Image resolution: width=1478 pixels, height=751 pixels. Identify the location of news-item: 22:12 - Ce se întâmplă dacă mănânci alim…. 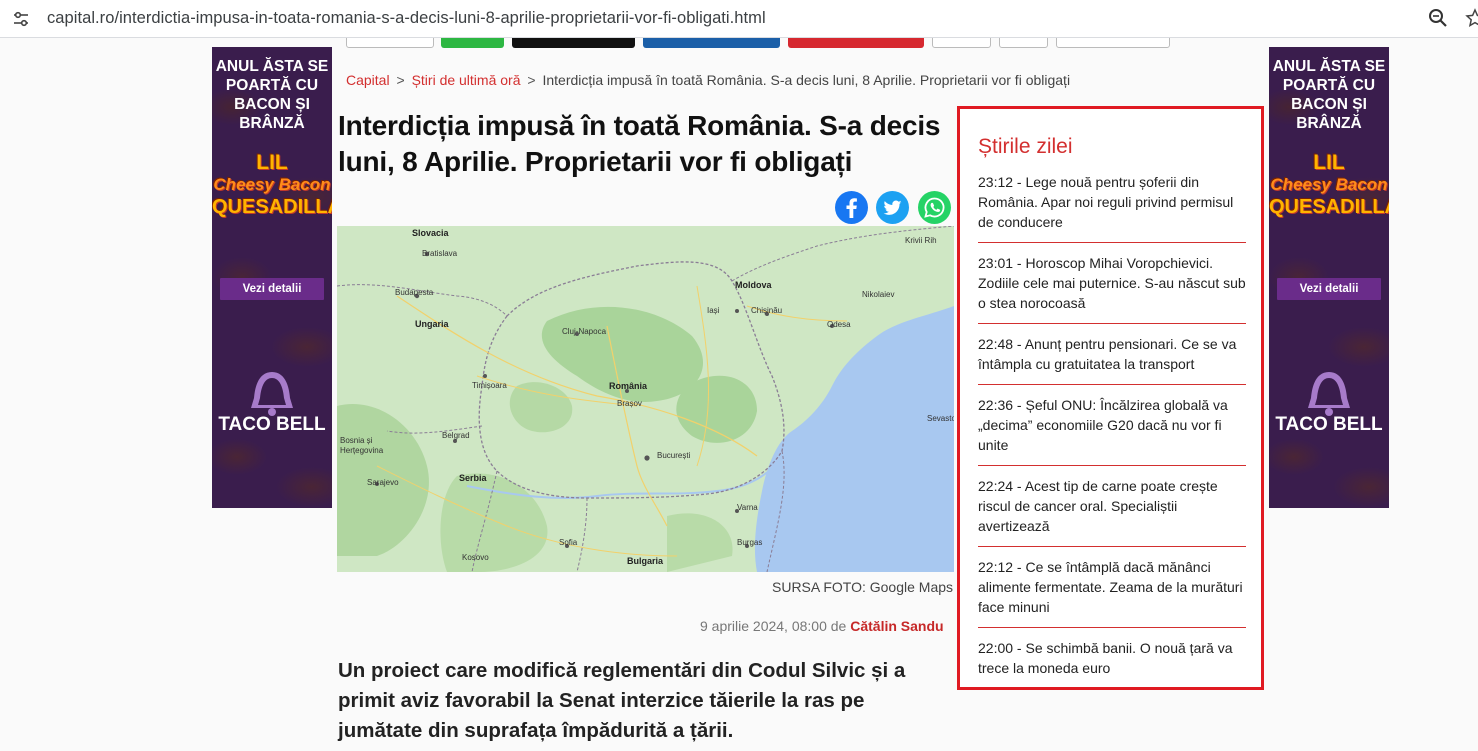
(1112, 592).